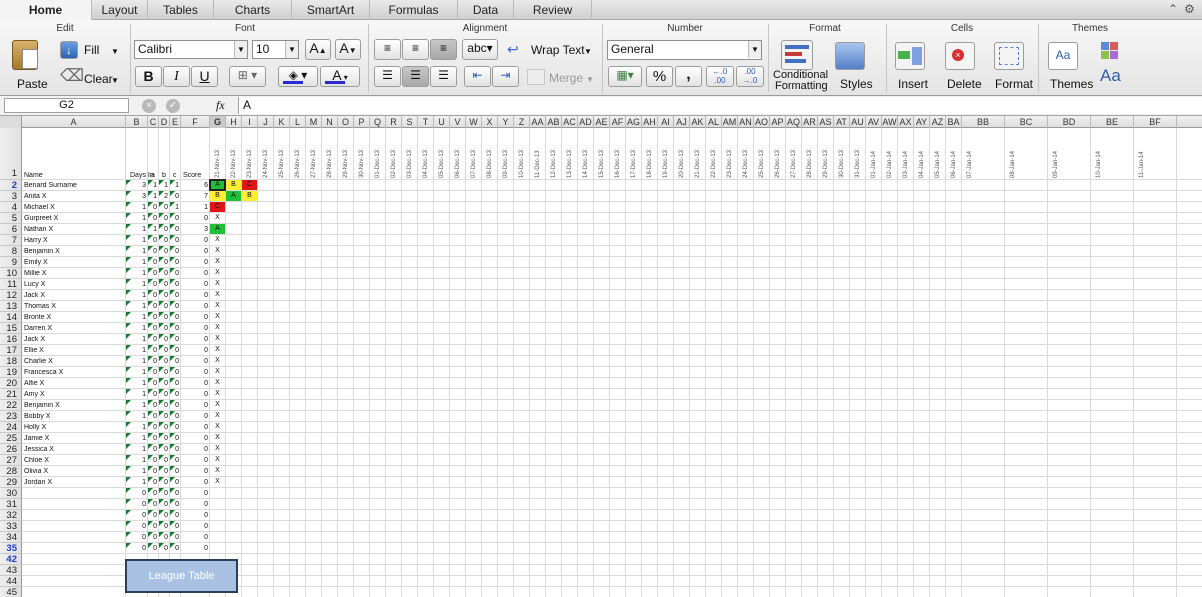  Describe the element at coordinates (906, 122) in the screenshot. I see `column-header-AX: AX` at that location.